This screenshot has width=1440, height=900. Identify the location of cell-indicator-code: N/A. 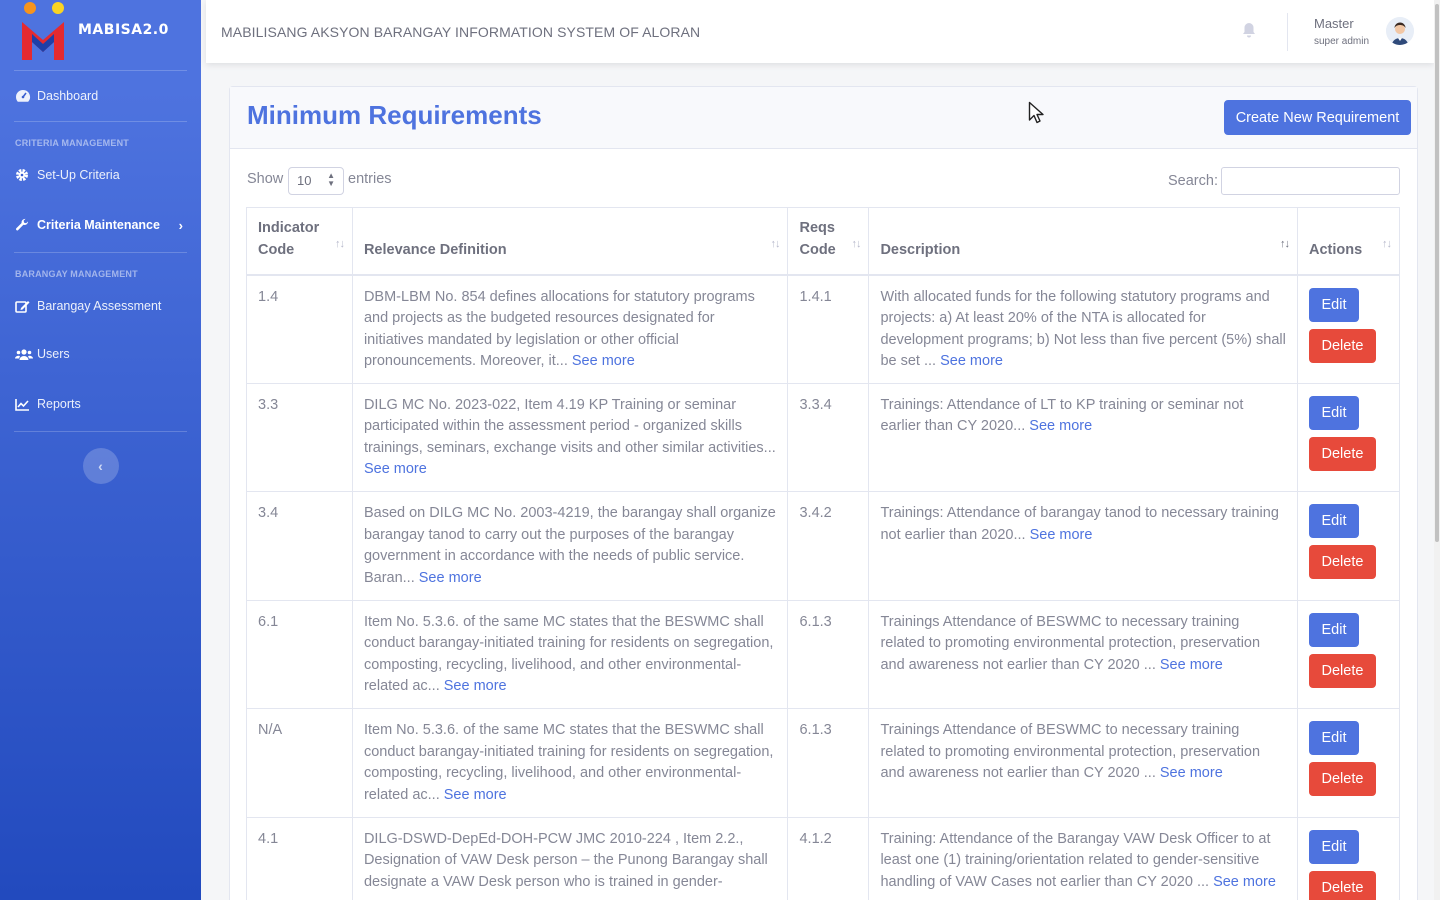
(299, 763).